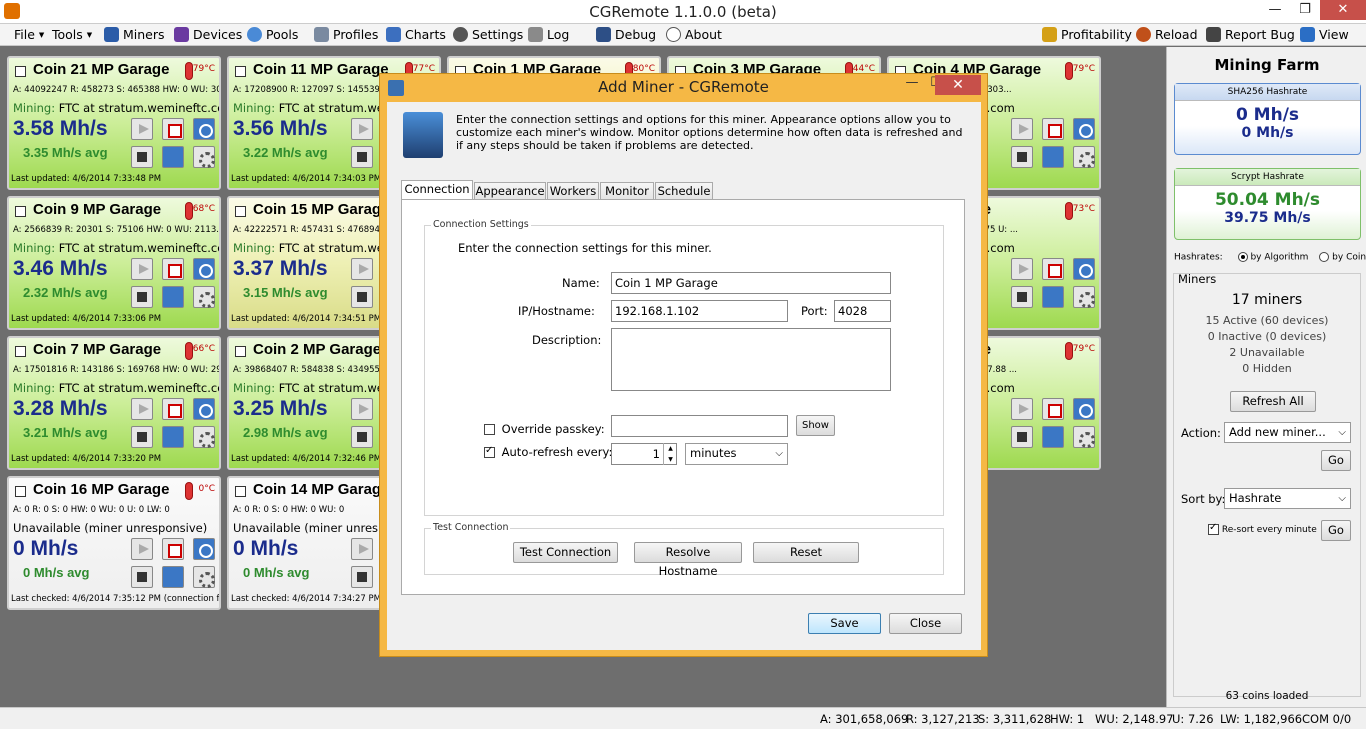 This screenshot has width=1366, height=729. What do you see at coordinates (751, 359) in the screenshot?
I see `description-field` at bounding box center [751, 359].